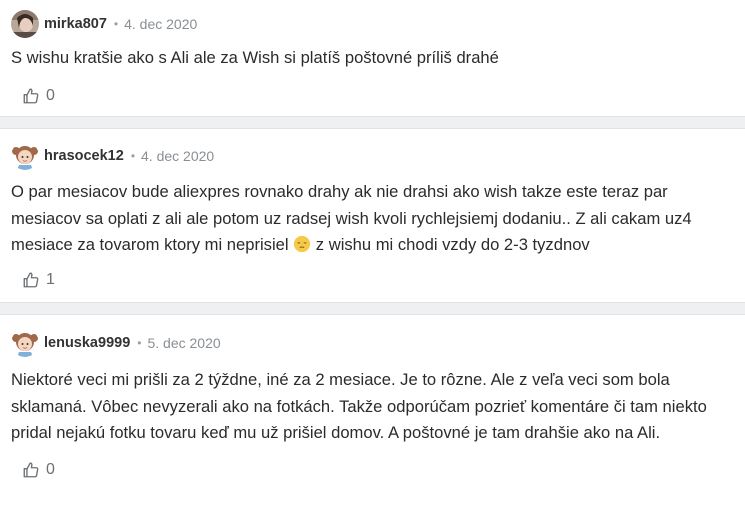 The image size is (745, 524). What do you see at coordinates (87, 343) in the screenshot?
I see `comment-username: lenuska9999` at bounding box center [87, 343].